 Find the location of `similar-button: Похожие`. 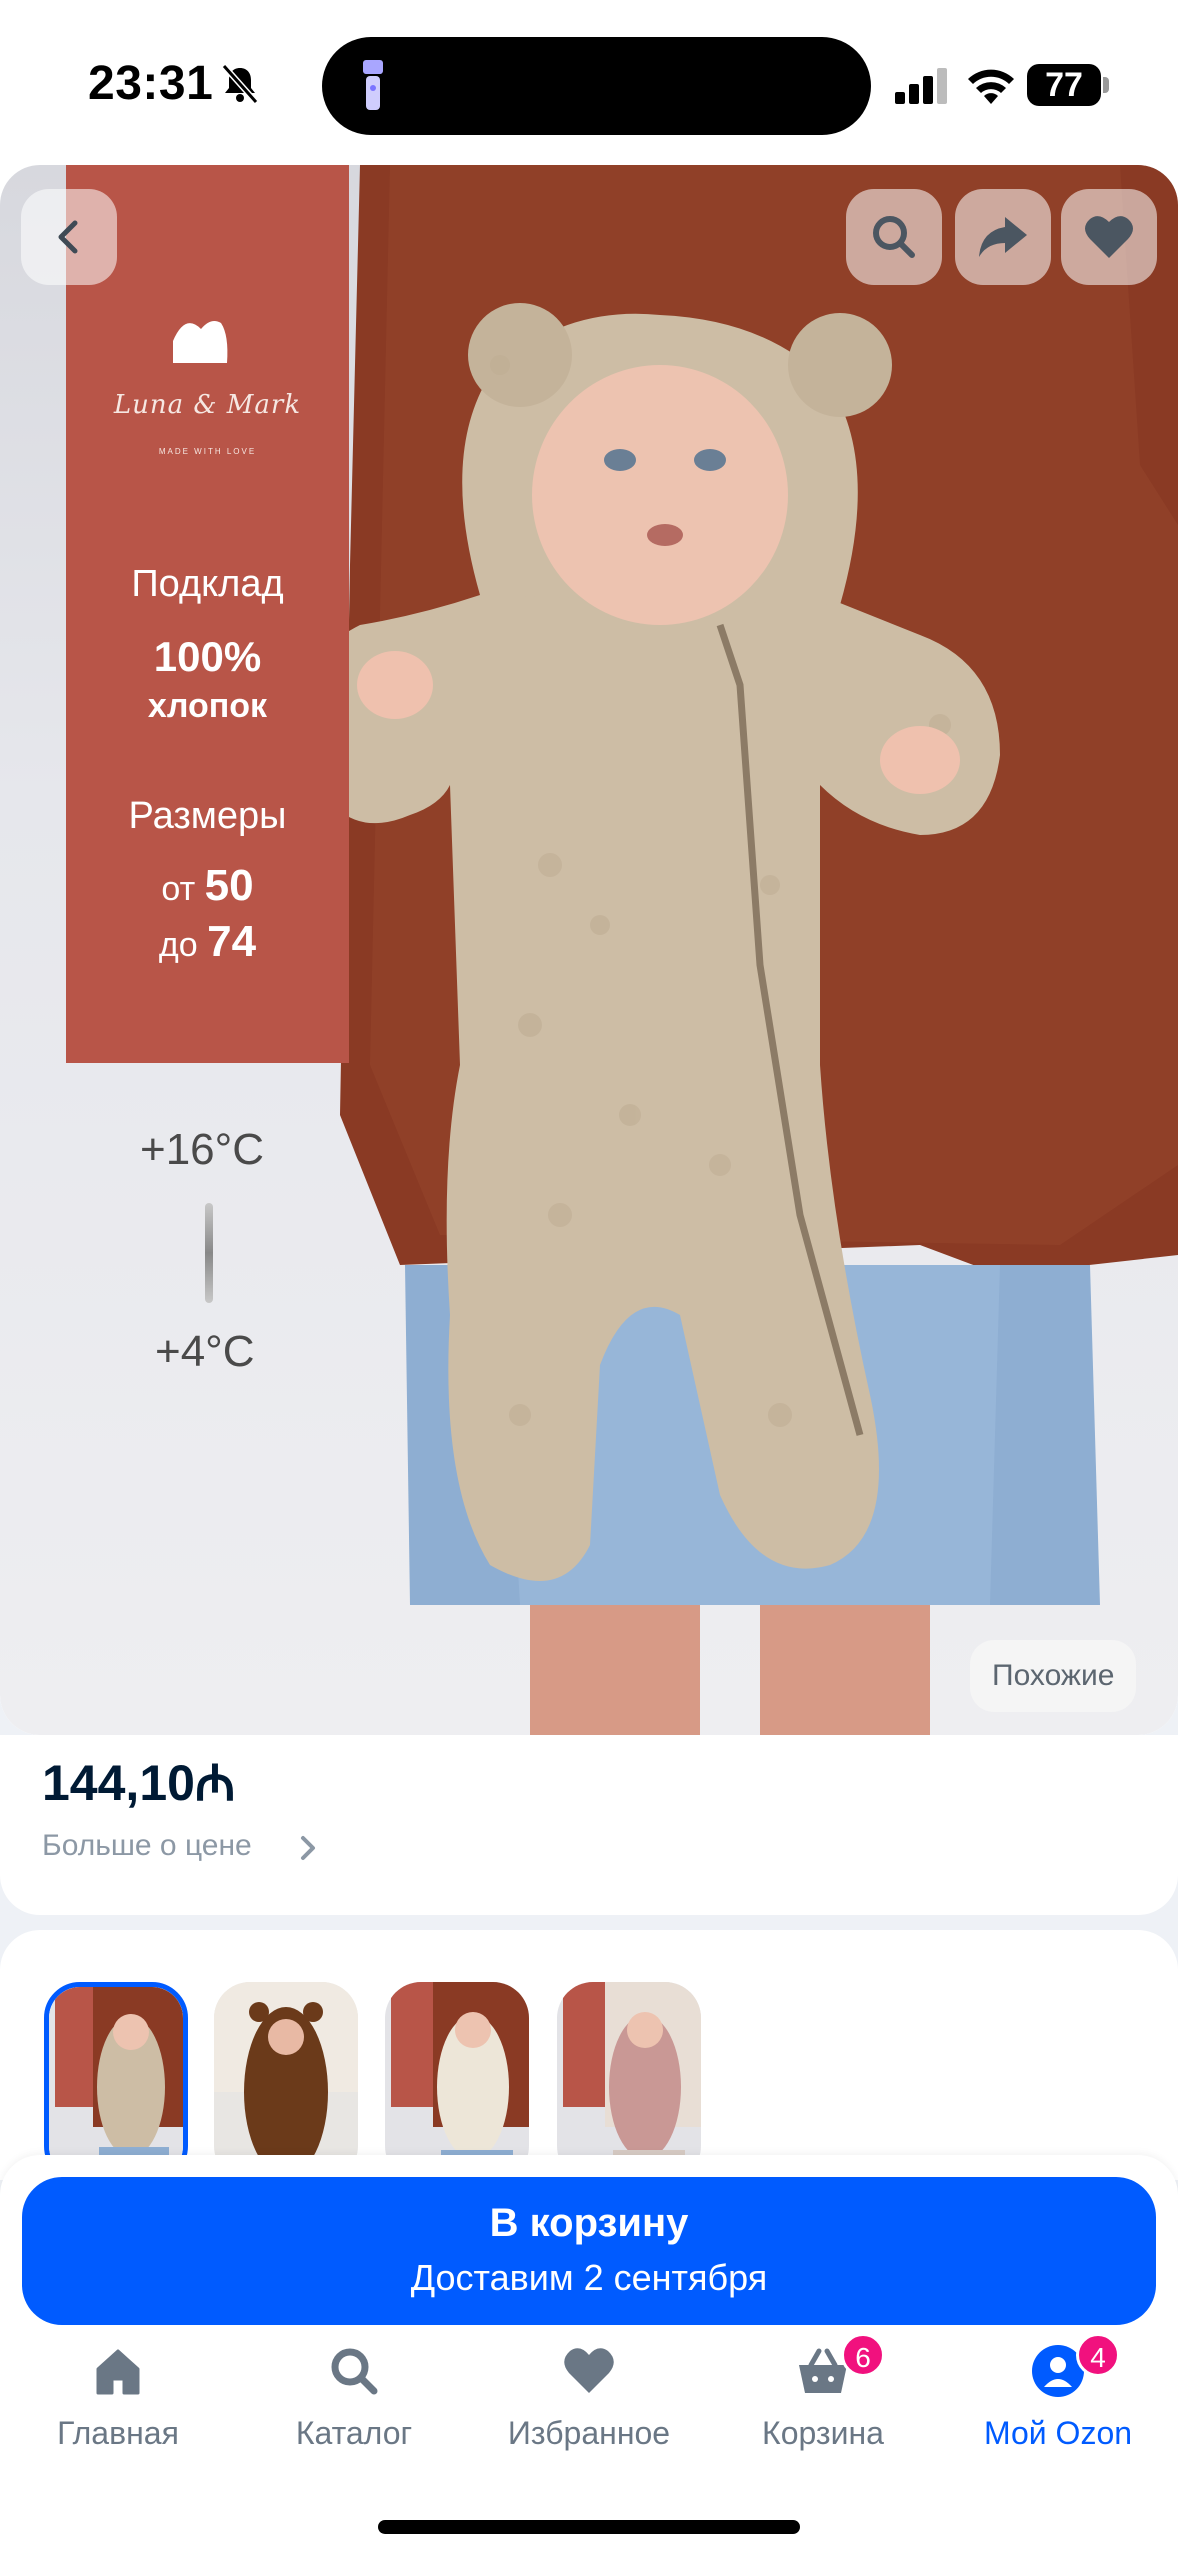

similar-button: Похожие is located at coordinates (1053, 1676).